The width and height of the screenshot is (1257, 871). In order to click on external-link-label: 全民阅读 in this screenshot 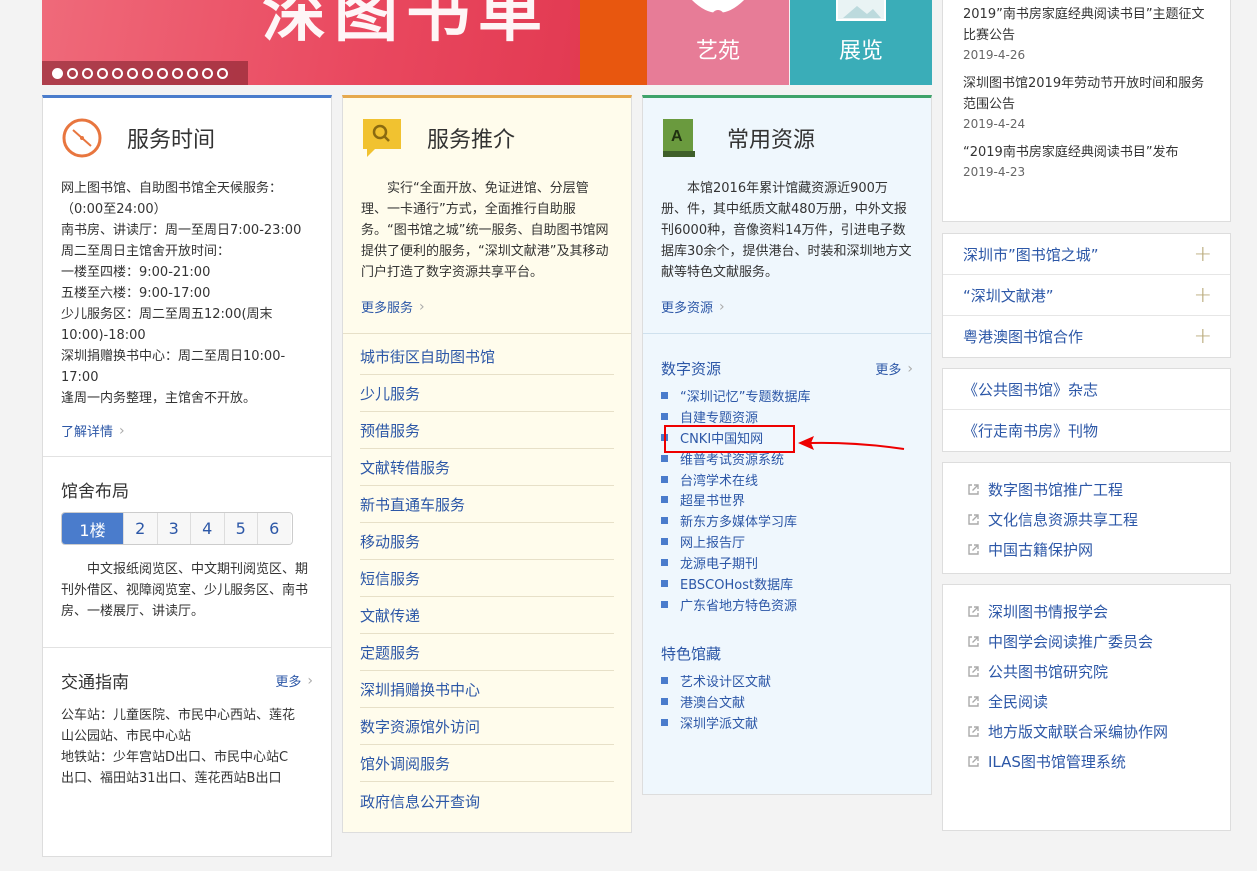, I will do `click(1018, 701)`.